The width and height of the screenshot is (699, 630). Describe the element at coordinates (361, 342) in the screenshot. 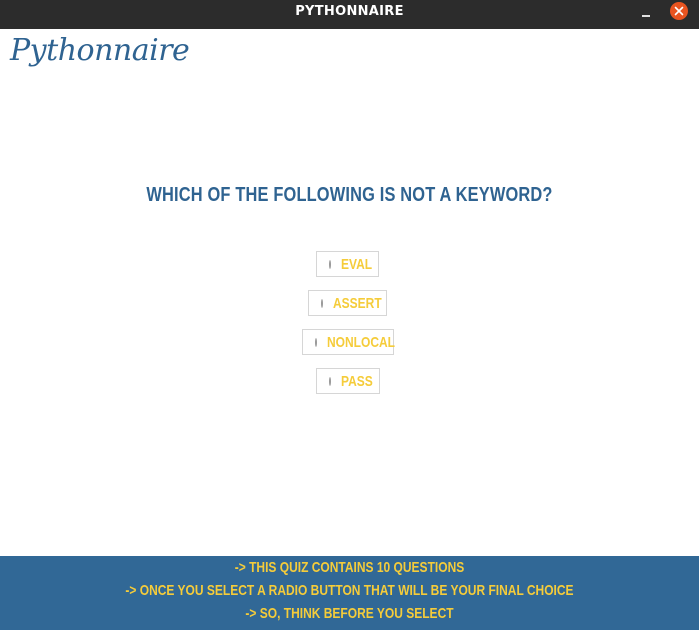

I see `option-label: NONLOCAL` at that location.